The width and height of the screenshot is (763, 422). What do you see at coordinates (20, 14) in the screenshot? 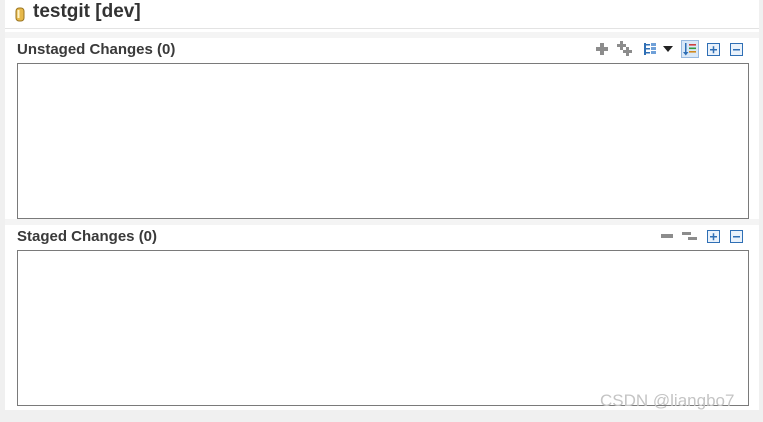
I see `repository-icon` at bounding box center [20, 14].